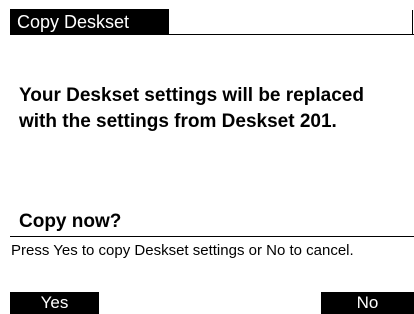  I want to click on title-right-edge, so click(412, 22).